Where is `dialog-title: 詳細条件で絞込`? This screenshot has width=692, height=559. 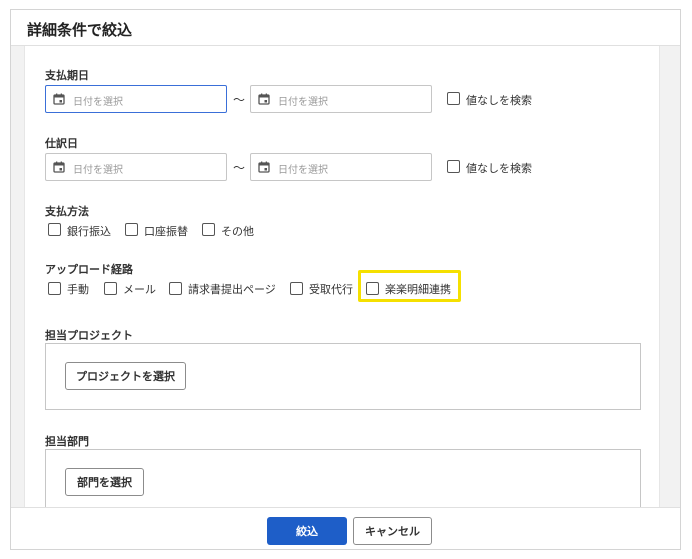
dialog-title: 詳細条件で絞込 is located at coordinates (80, 30).